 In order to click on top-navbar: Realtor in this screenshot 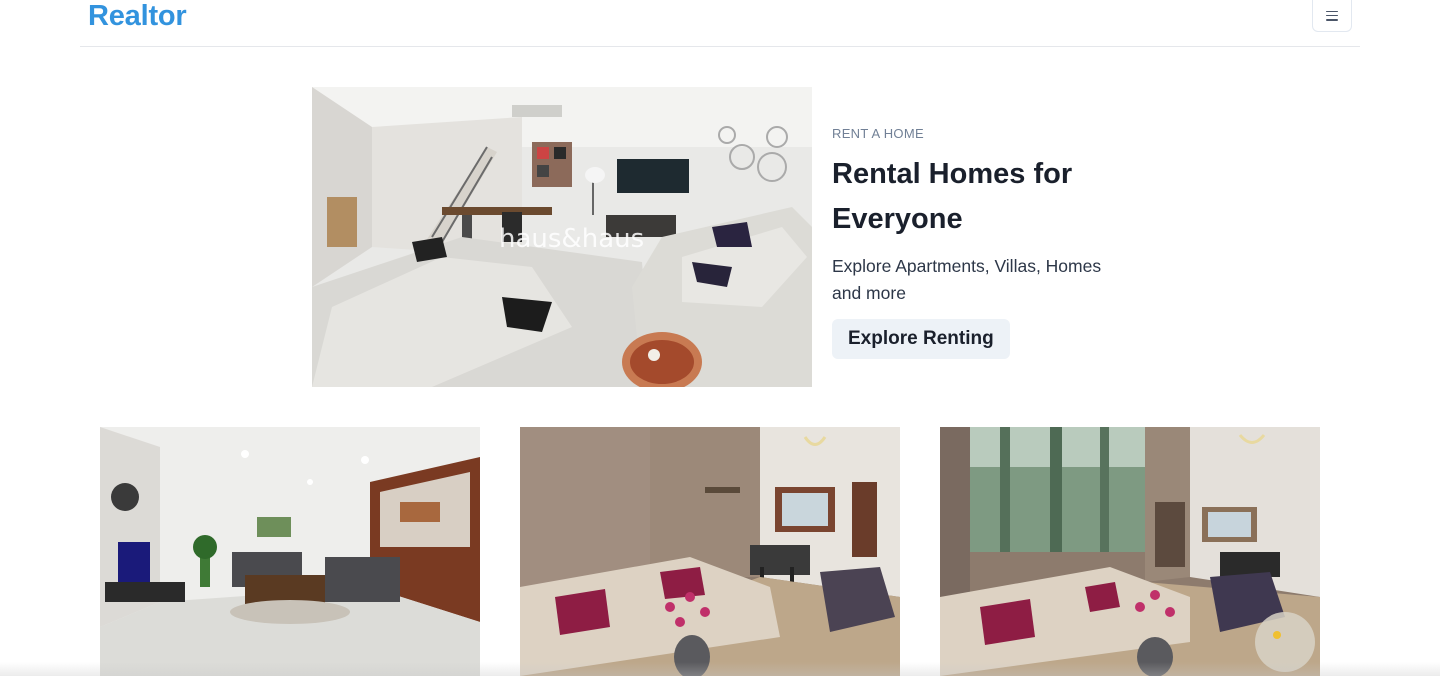, I will do `click(720, 23)`.